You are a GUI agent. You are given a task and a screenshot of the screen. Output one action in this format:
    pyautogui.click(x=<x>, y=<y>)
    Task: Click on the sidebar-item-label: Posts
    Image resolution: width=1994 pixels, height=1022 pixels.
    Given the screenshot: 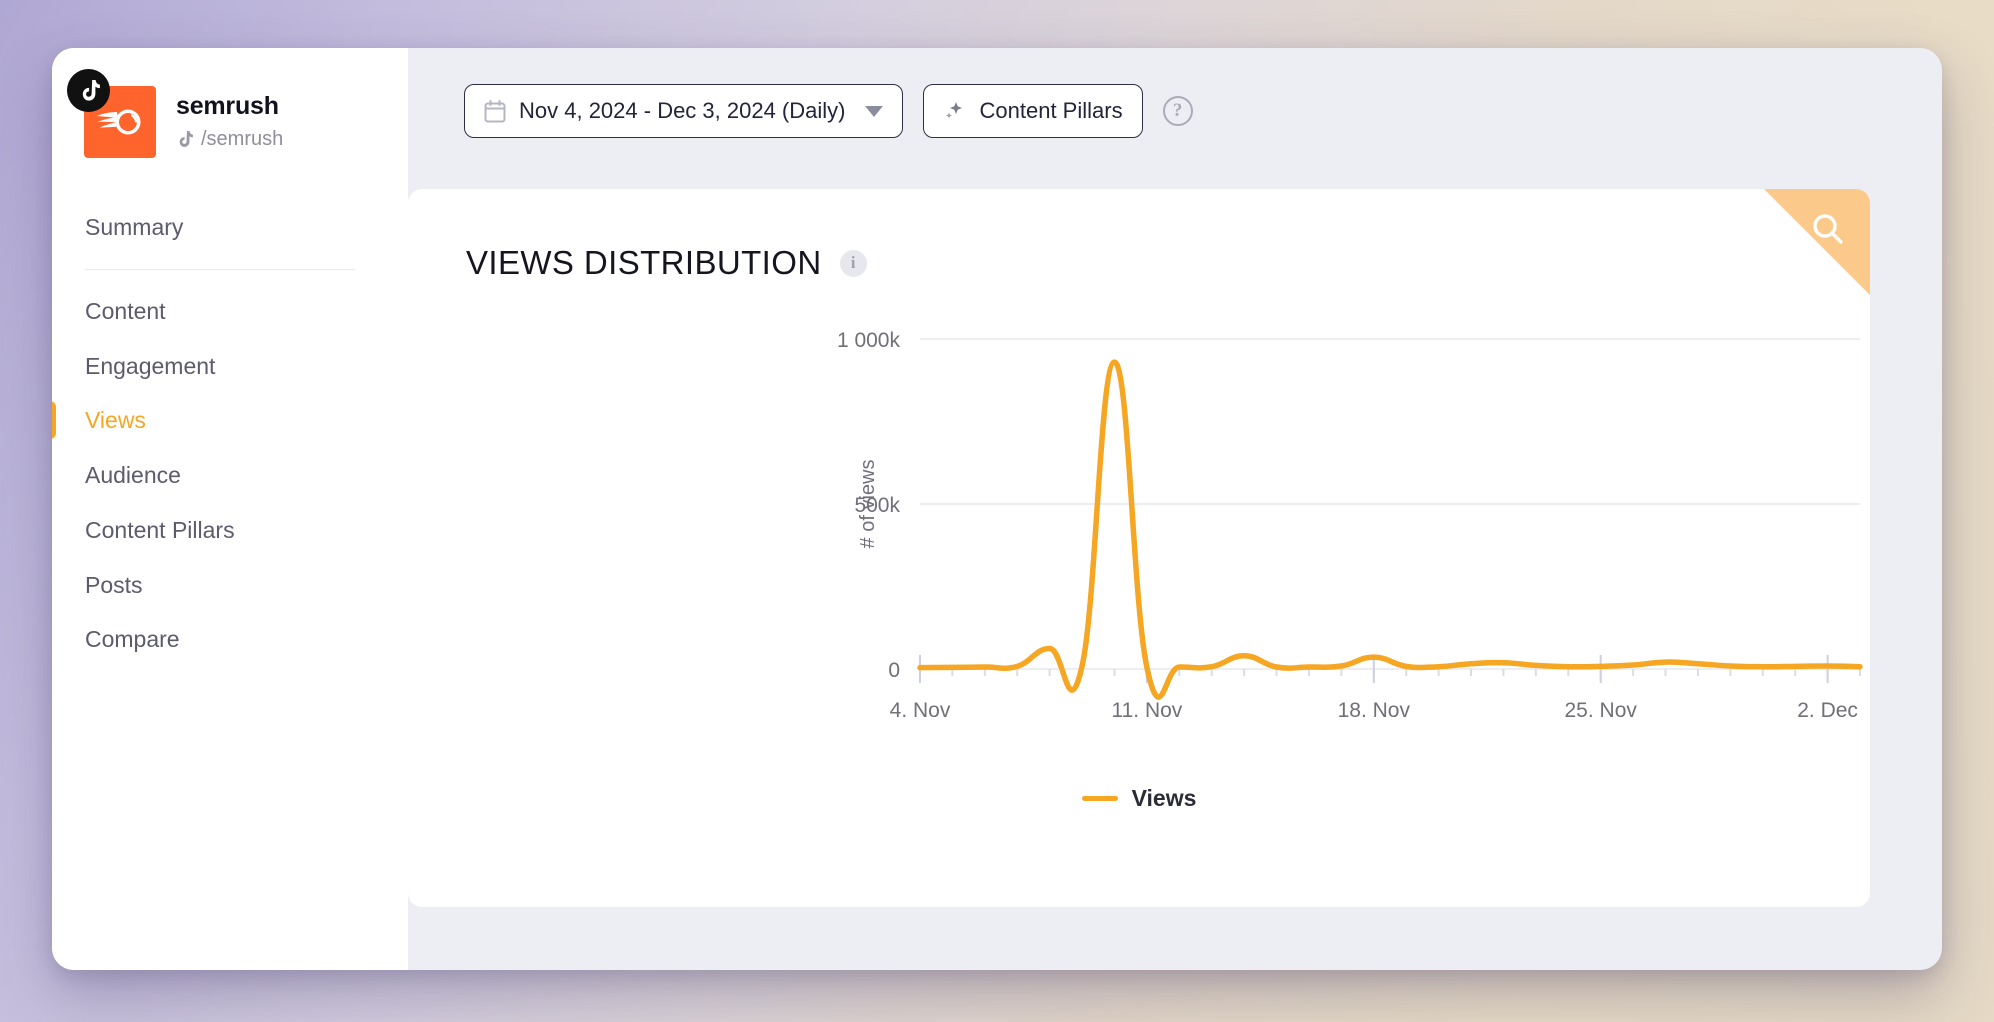 What is the action you would take?
    pyautogui.click(x=114, y=584)
    